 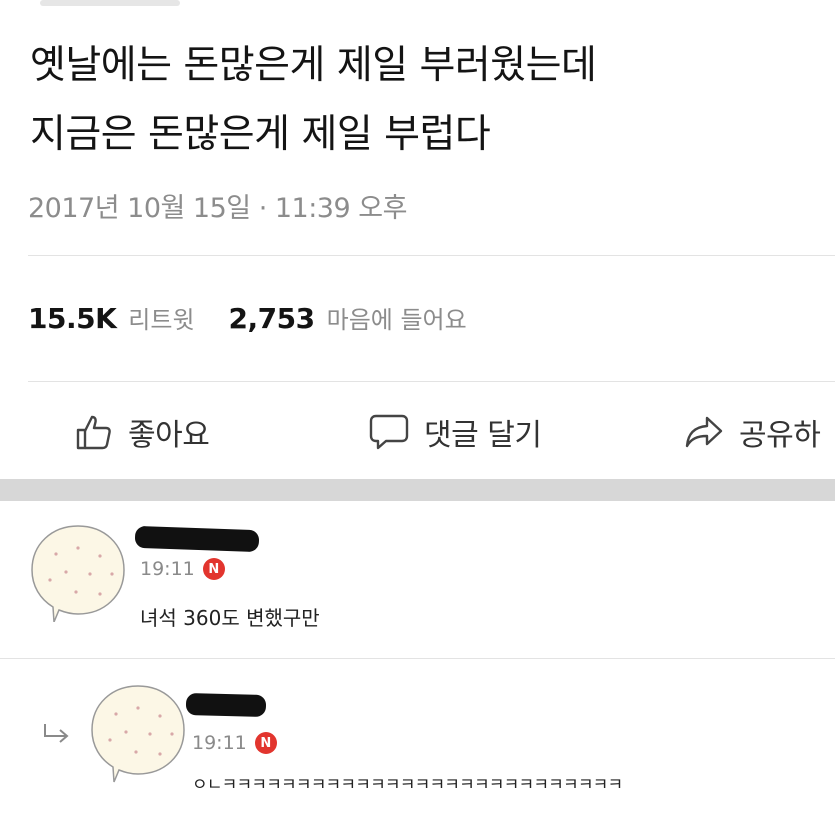 What do you see at coordinates (313, 65) in the screenshot?
I see `post-text-line-1: 옛날에는 돈많은게 제일 부러웠는데` at bounding box center [313, 65].